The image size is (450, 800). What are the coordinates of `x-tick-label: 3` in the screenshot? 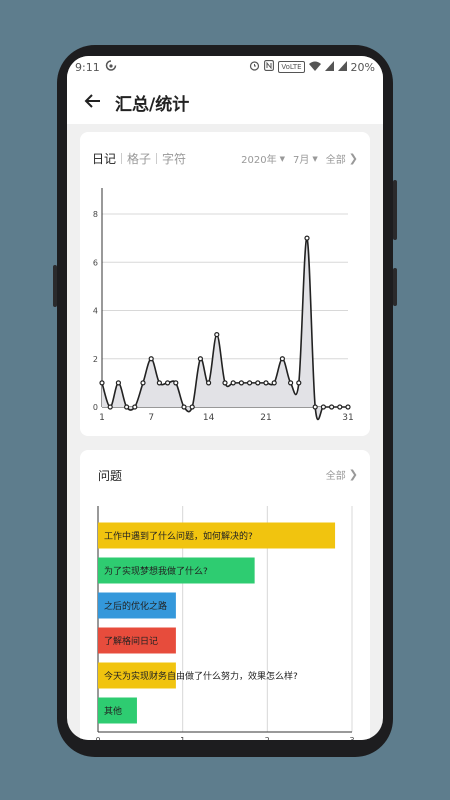 It's located at (351, 738).